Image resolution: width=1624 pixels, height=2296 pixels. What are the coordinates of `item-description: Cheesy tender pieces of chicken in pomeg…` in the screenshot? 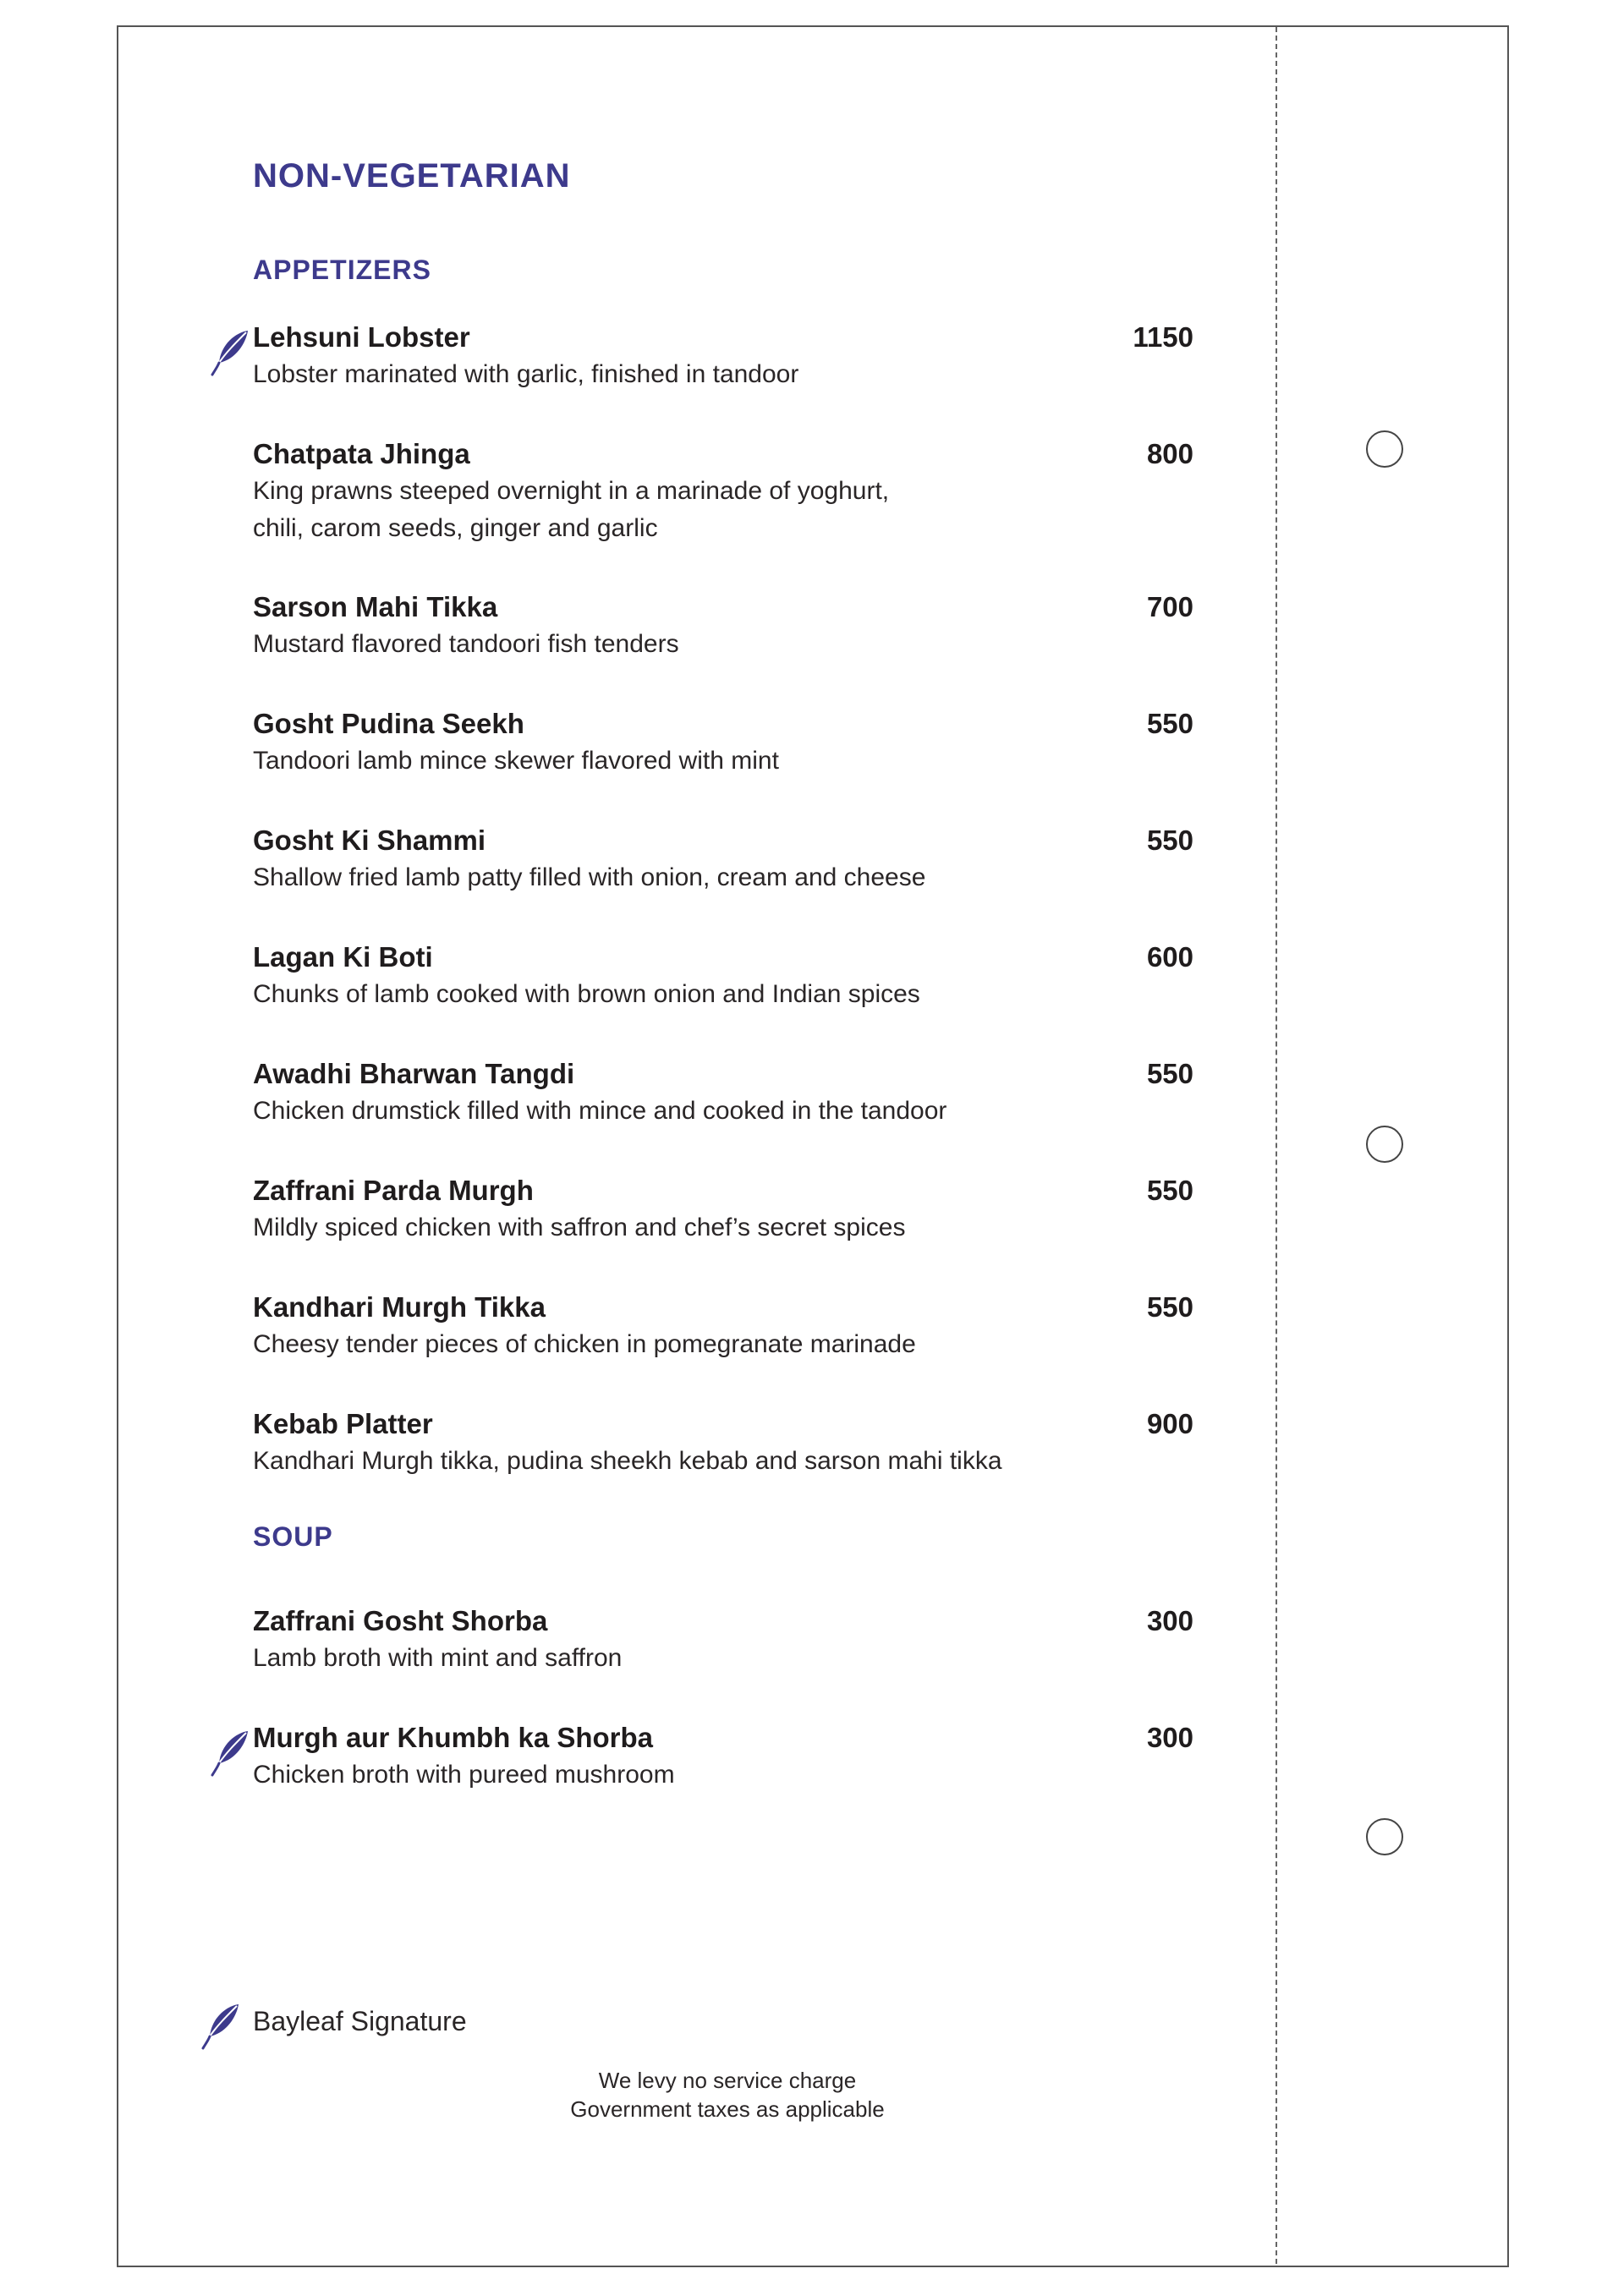 It's located at (584, 1344).